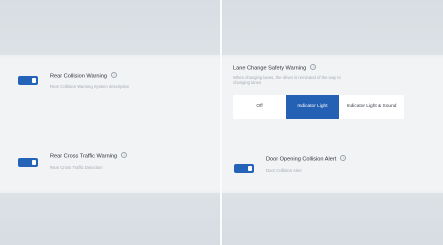 This screenshot has width=443, height=245. Describe the element at coordinates (247, 82) in the screenshot. I see `lane-change-description-line2: changing lanes` at that location.